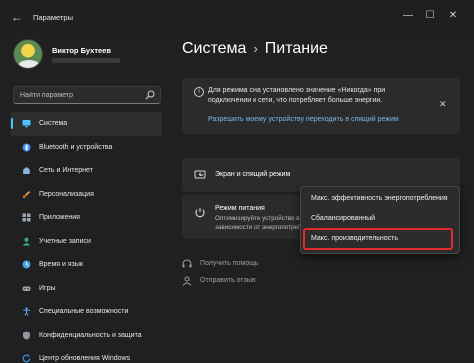 The image size is (474, 363). Describe the element at coordinates (187, 263) in the screenshot. I see `help-icon` at that location.